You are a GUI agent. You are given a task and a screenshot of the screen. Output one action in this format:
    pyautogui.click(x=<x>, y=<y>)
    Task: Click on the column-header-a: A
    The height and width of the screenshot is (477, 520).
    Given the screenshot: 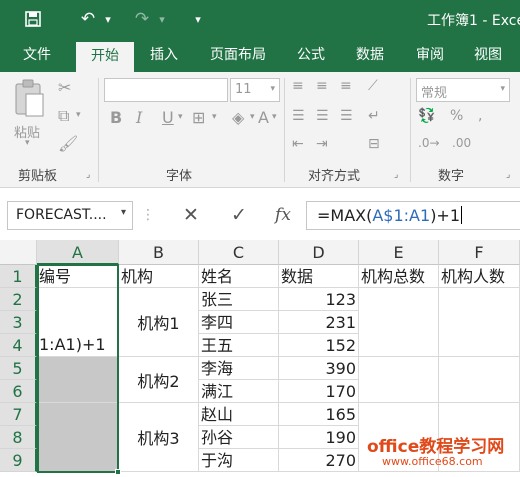 What is the action you would take?
    pyautogui.click(x=78, y=252)
    